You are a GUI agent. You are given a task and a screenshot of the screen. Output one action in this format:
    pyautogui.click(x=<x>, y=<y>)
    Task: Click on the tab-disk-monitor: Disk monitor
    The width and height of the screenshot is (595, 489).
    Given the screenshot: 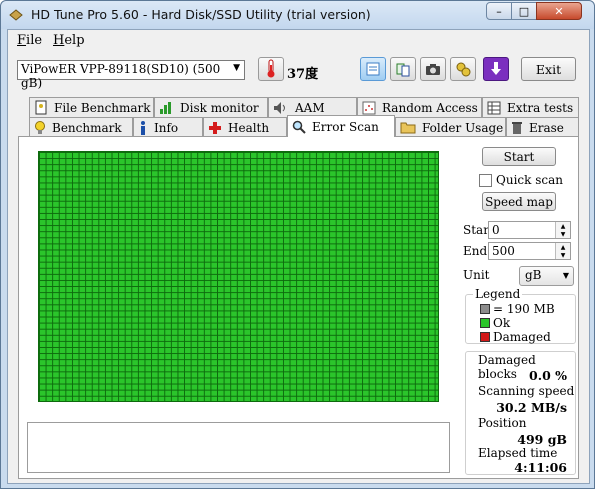 What is the action you would take?
    pyautogui.click(x=211, y=107)
    